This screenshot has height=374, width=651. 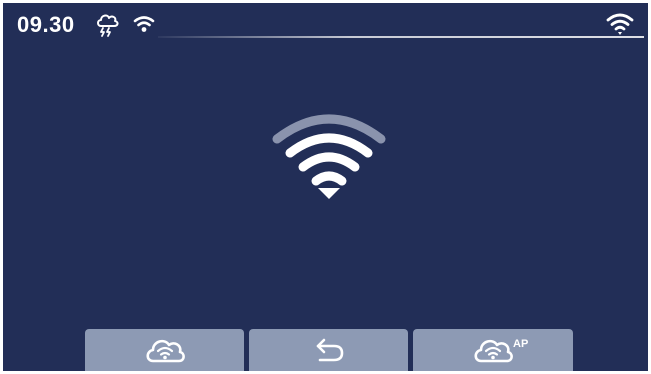 I want to click on ap-badge: AP, so click(x=521, y=344).